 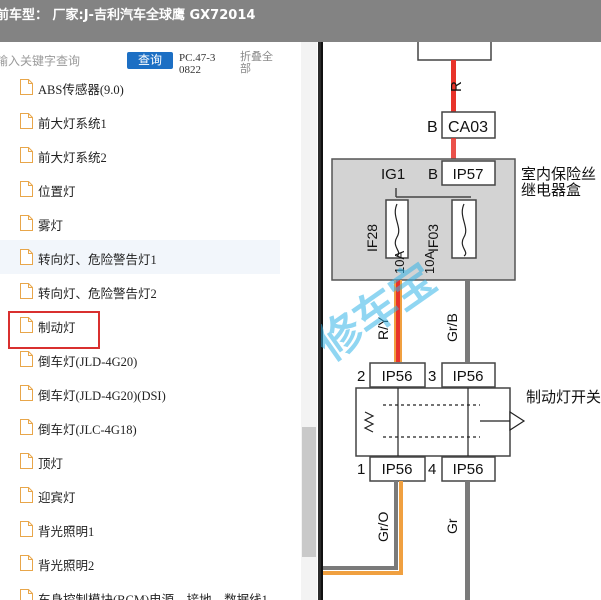 I want to click on switch-arrow, so click(x=517, y=421).